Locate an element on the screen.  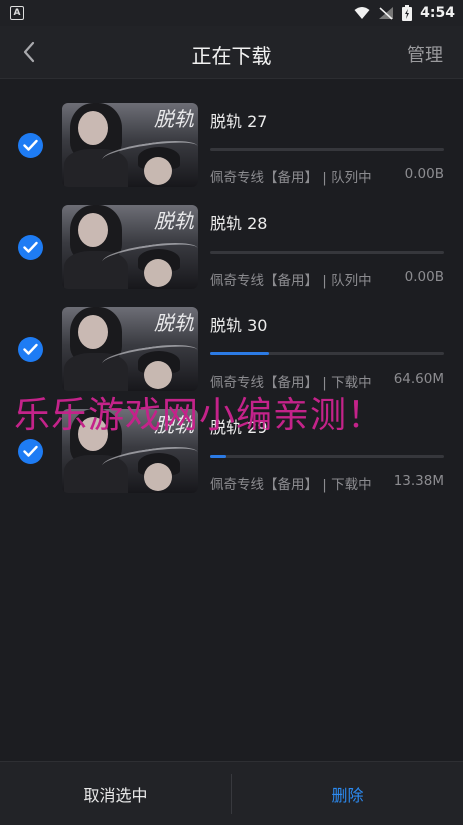
back-button is located at coordinates (30, 52).